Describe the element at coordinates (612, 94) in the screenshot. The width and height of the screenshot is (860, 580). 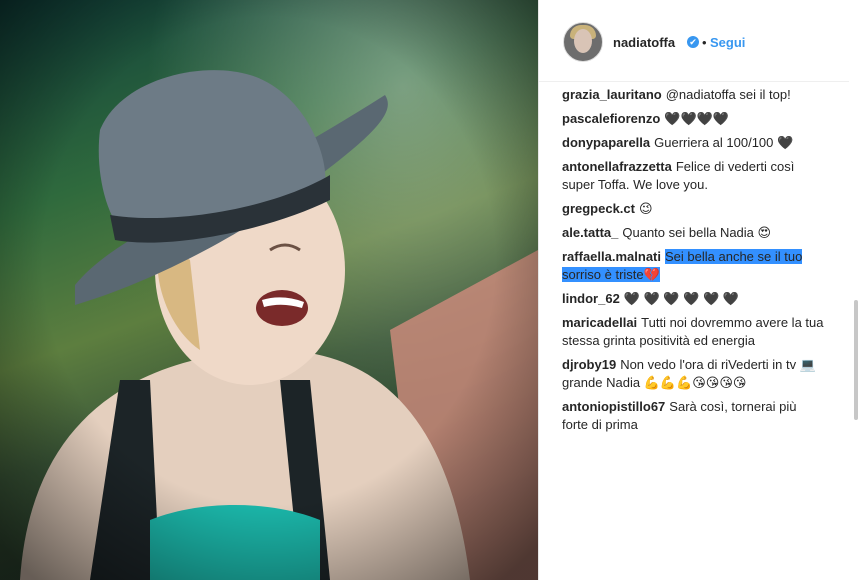
I see `comment-username: grazia_lauritano` at that location.